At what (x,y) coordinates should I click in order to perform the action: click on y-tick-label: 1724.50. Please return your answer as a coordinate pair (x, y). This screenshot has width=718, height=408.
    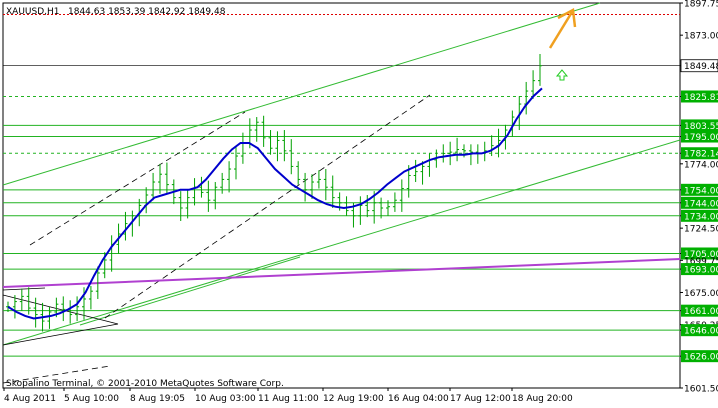
    Looking at the image, I should click on (701, 230).